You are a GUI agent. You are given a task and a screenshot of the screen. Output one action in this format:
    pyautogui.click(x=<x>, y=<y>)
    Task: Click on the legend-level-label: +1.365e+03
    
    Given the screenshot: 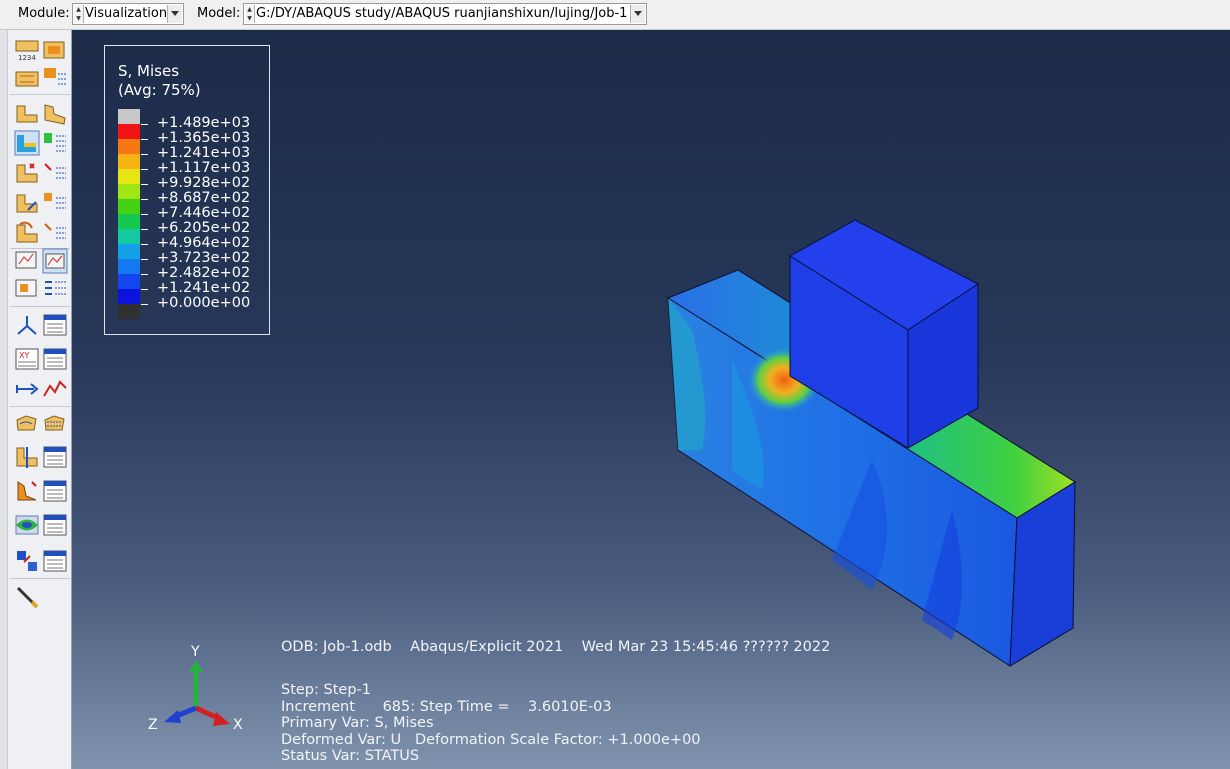 What is the action you would take?
    pyautogui.click(x=204, y=138)
    